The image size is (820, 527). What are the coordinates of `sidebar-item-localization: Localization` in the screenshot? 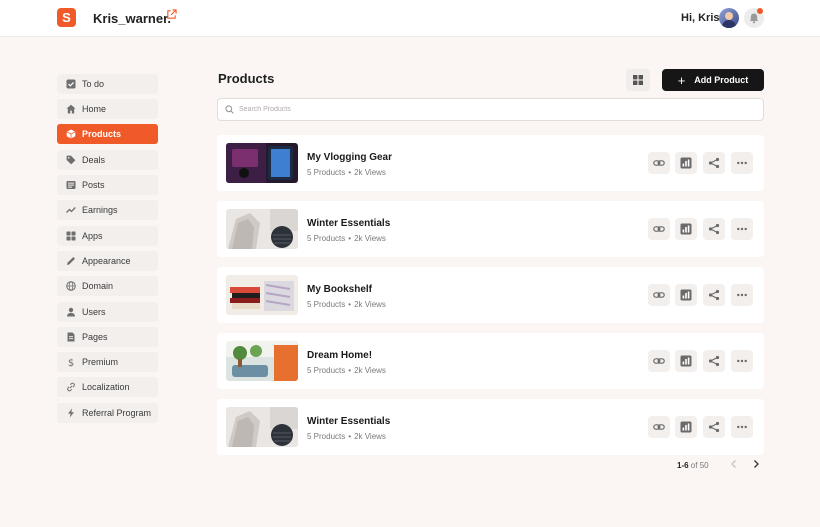 It's located at (107, 387).